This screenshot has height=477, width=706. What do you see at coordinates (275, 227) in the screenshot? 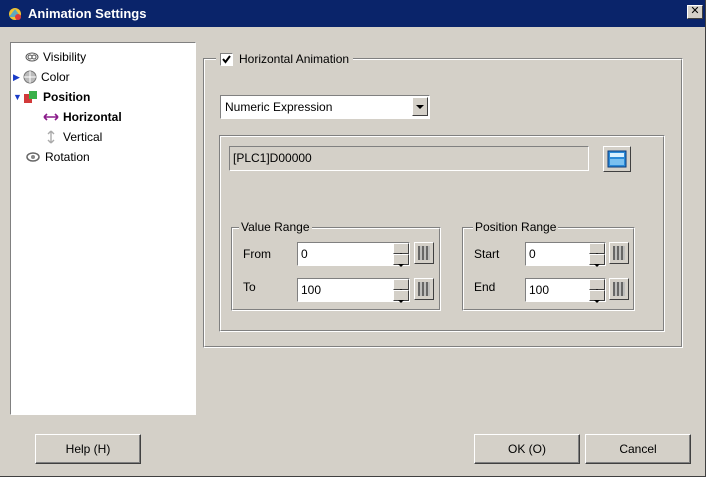
I see `value-range-label: Value Range` at bounding box center [275, 227].